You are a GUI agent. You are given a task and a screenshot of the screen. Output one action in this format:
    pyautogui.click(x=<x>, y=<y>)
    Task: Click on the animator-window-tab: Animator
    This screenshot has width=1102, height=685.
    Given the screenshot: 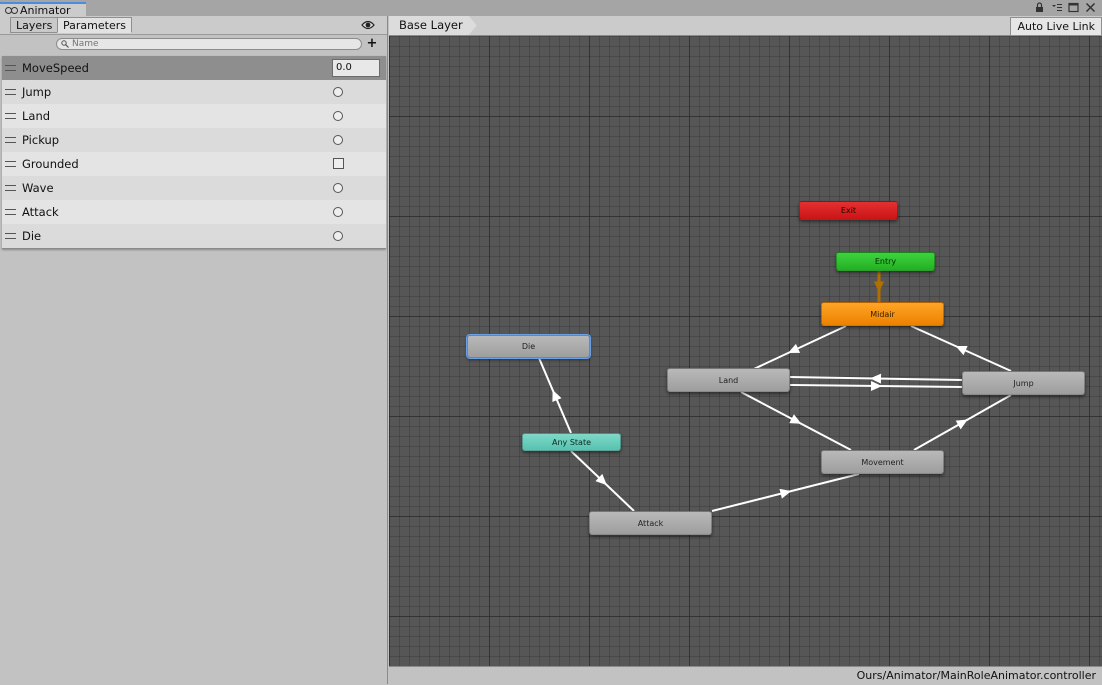 What is the action you would take?
    pyautogui.click(x=43, y=9)
    